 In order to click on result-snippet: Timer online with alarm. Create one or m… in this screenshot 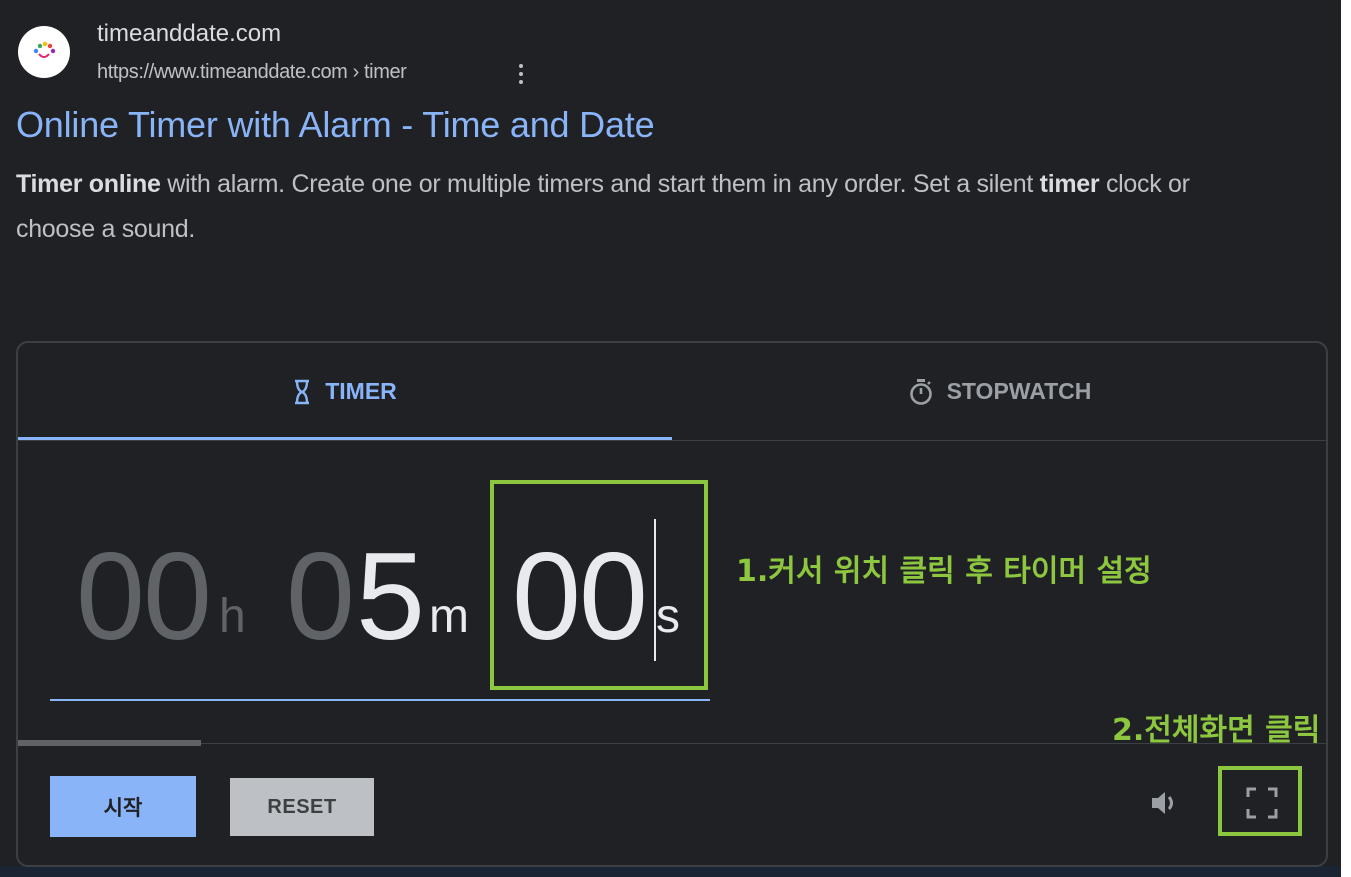, I will do `click(631, 207)`.